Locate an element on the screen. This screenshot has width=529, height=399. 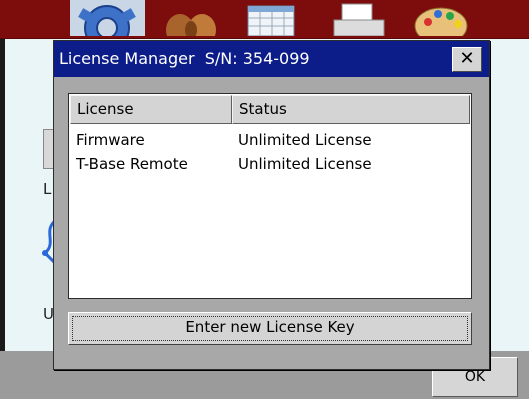
enter-license-key-button: Enter new License Key is located at coordinates (270, 328).